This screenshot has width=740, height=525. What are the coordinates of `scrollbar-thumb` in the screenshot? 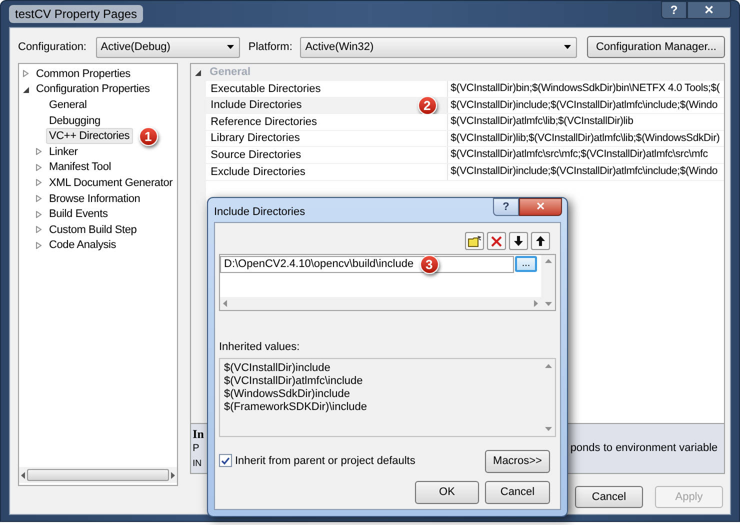 It's located at (98, 475).